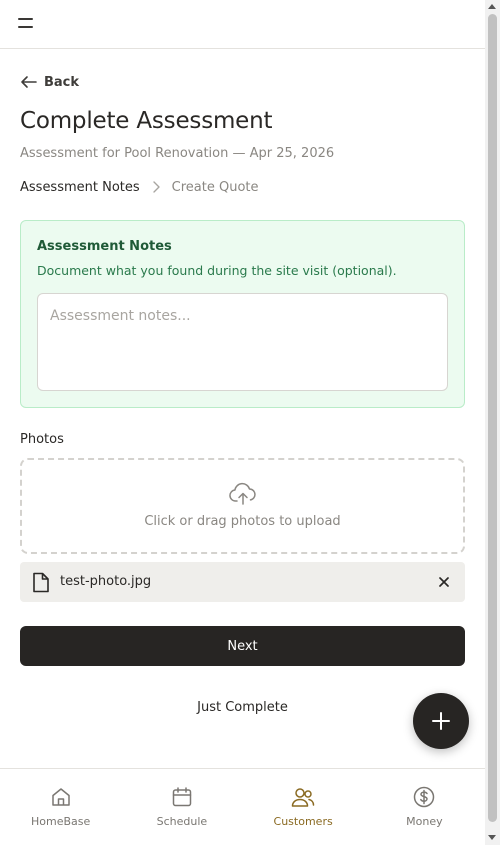 The image size is (500, 845). What do you see at coordinates (60, 821) in the screenshot?
I see `nav-label-homebase: HomeBase` at bounding box center [60, 821].